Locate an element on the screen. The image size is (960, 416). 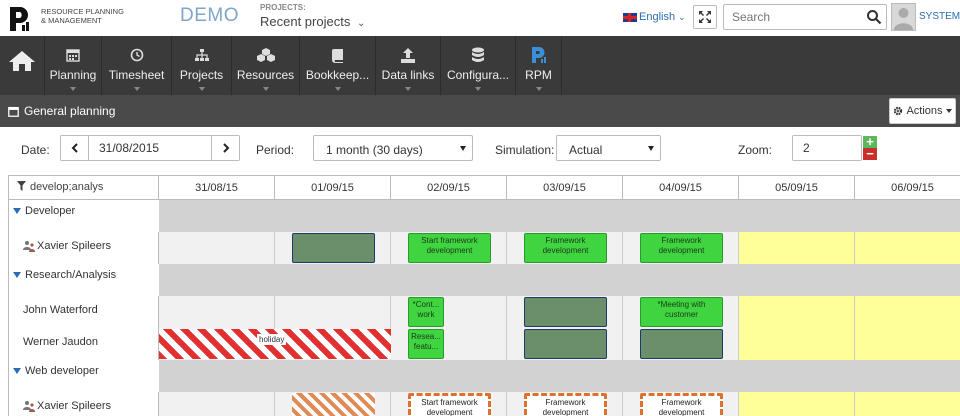
clock-icon is located at coordinates (137, 55).